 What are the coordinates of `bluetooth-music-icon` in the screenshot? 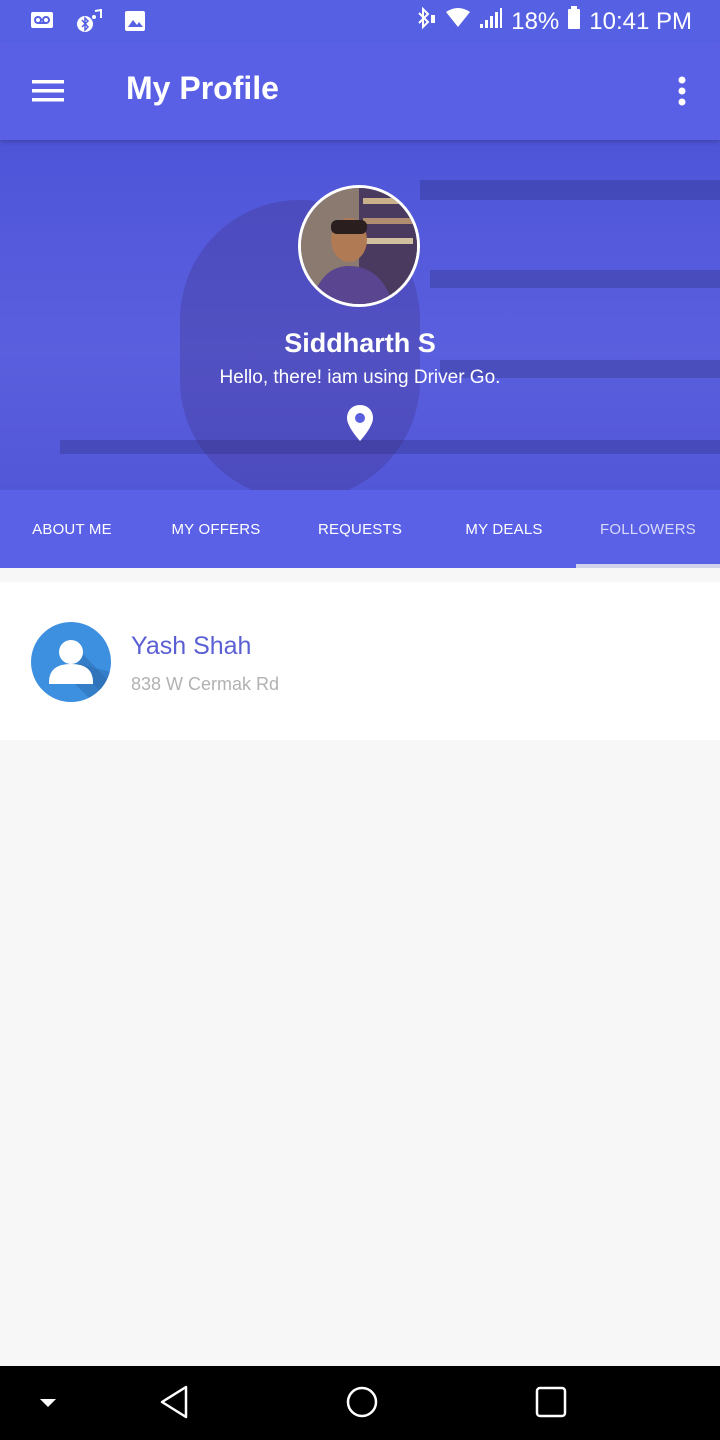 It's located at (89, 23).